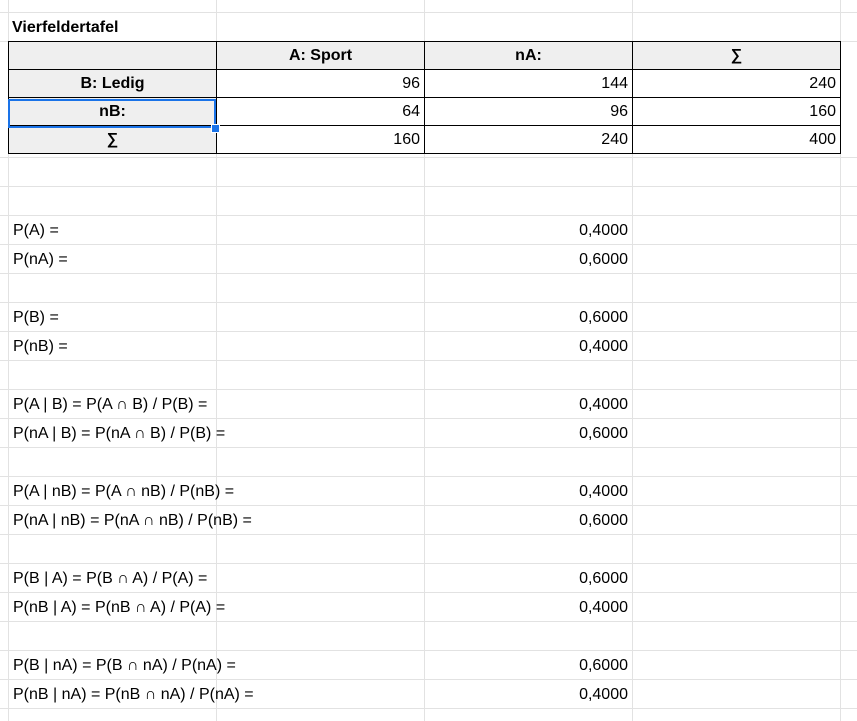 This screenshot has width=857, height=721. What do you see at coordinates (736, 139) in the screenshot?
I see `table-cell: 400` at bounding box center [736, 139].